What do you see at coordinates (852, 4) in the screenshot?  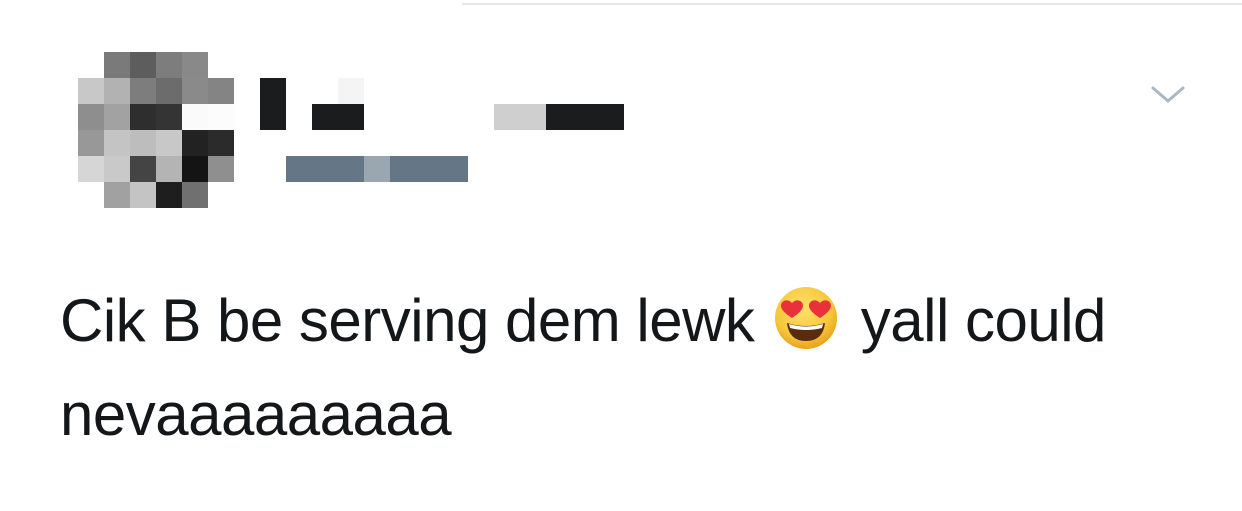 I see `top-divider` at bounding box center [852, 4].